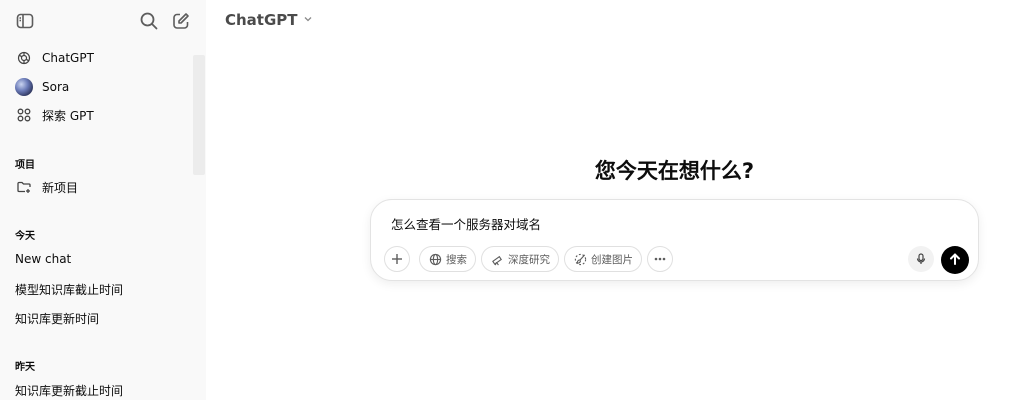  What do you see at coordinates (674, 240) in the screenshot?
I see `composer: 怎么查看一个服务器对域名 搜索 深度研究 创建图片` at bounding box center [674, 240].